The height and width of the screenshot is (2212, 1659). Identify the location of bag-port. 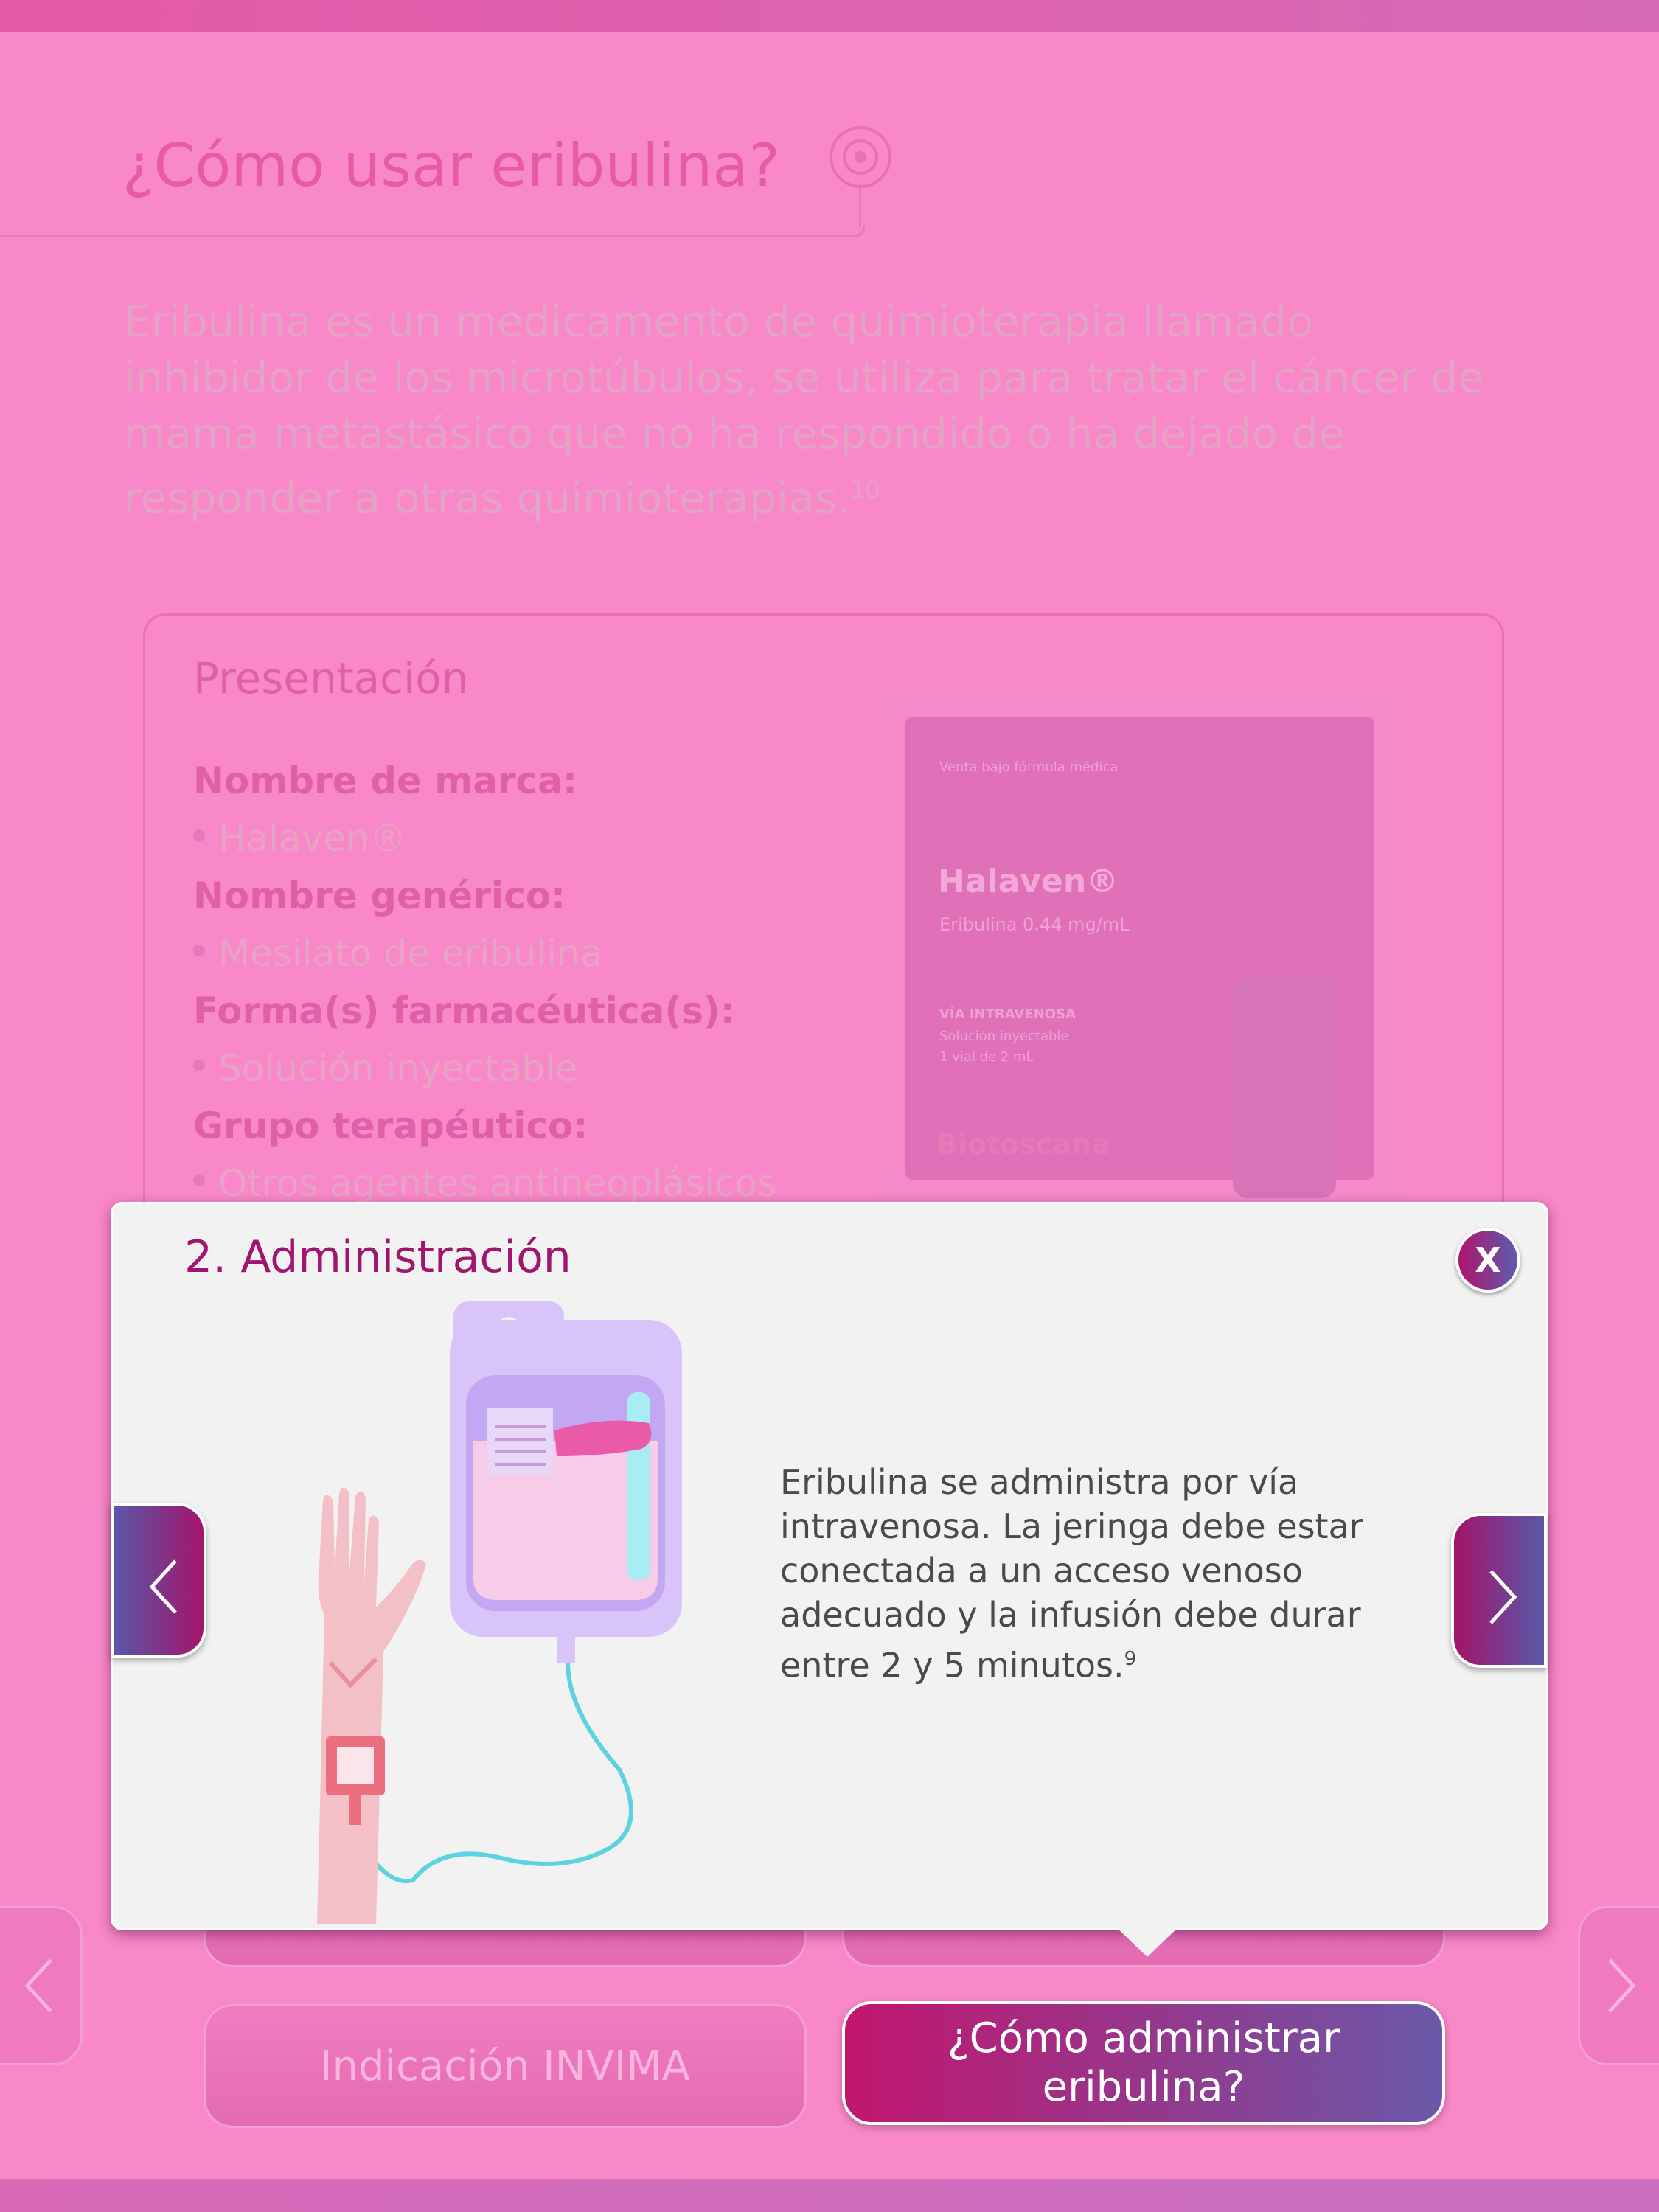
(566, 1648).